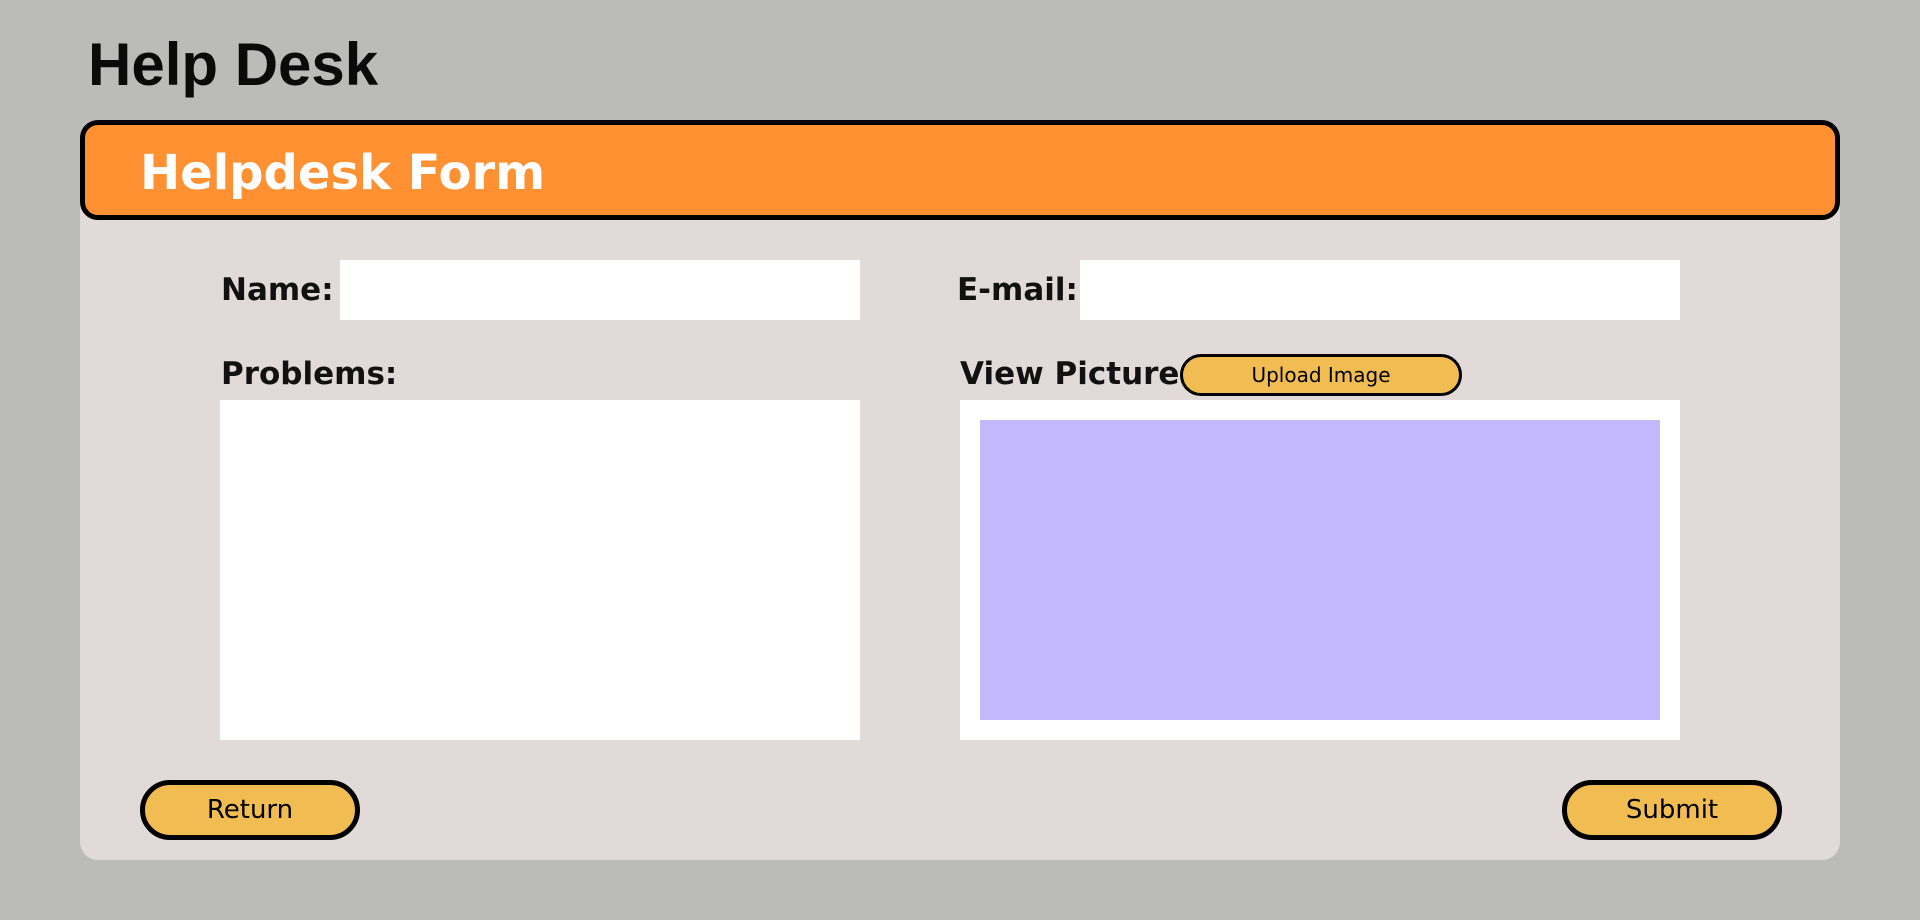  I want to click on name-label: Name:, so click(277, 290).